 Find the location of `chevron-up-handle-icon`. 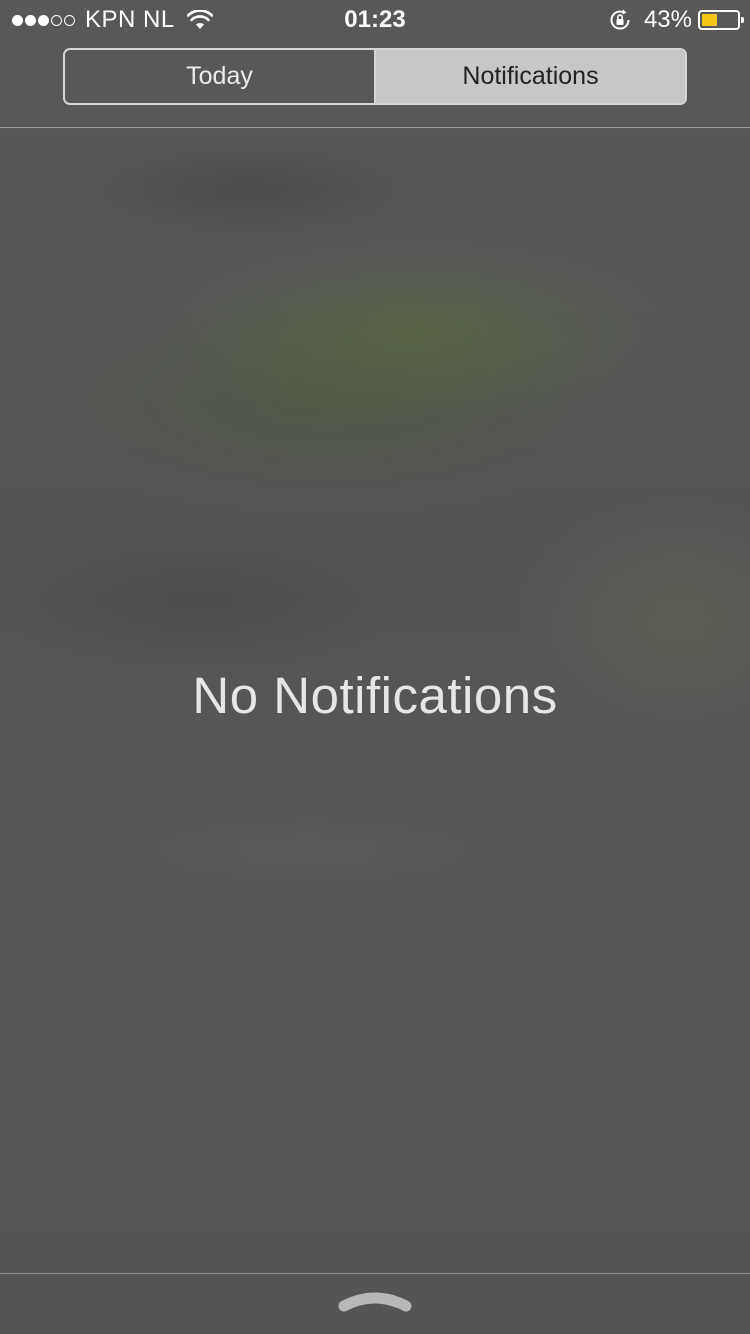

chevron-up-handle-icon is located at coordinates (375, 1301).